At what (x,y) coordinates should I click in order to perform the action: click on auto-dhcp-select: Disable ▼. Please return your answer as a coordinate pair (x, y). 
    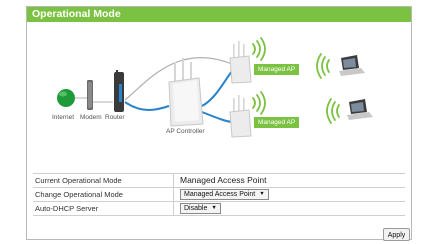
    Looking at the image, I should click on (200, 208).